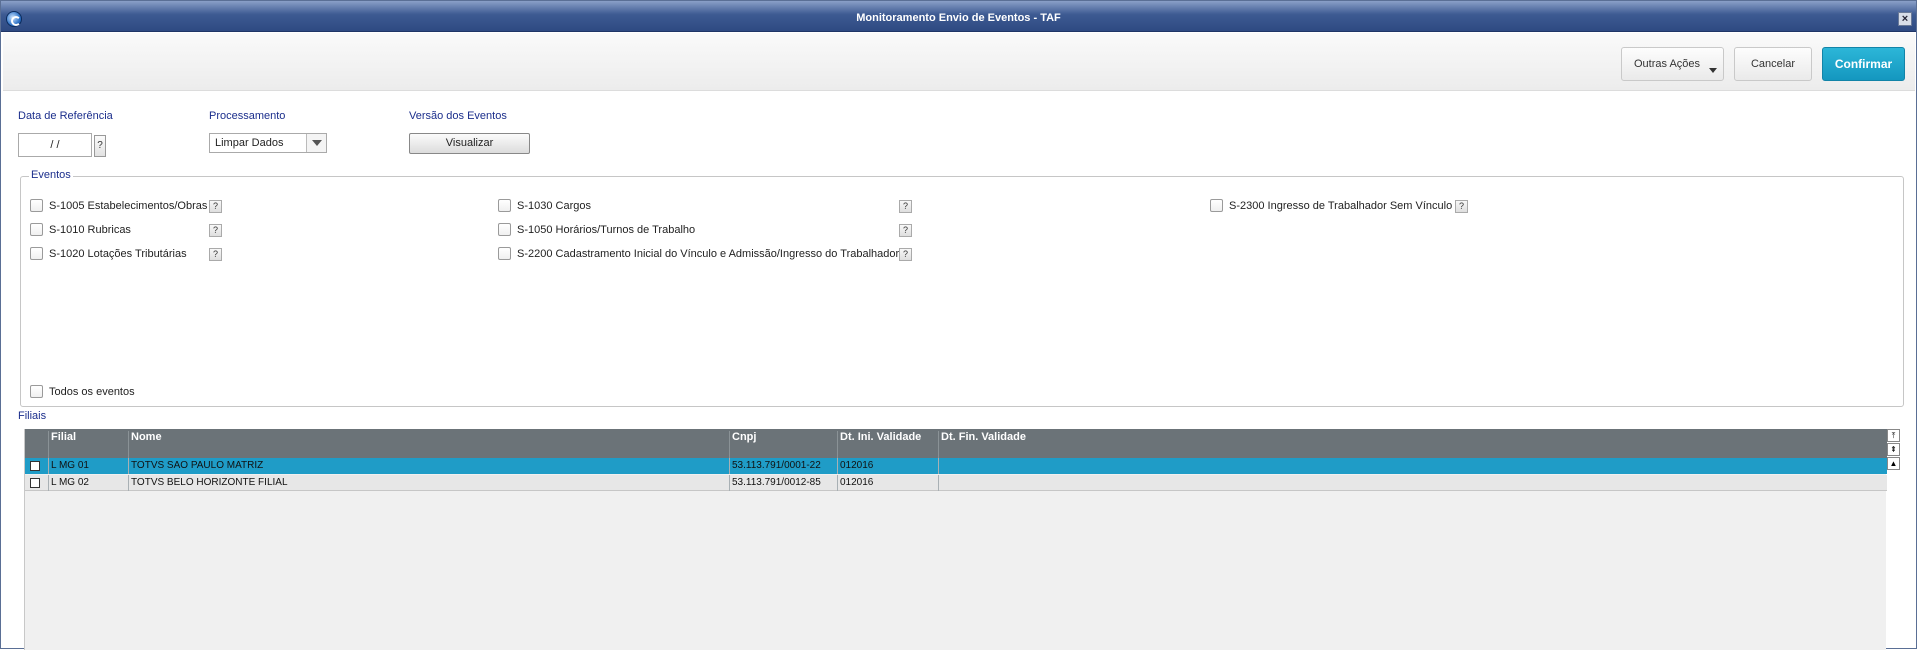 This screenshot has width=1917, height=650. What do you see at coordinates (90, 229) in the screenshot?
I see `event-label: S-1010 Rubricas` at bounding box center [90, 229].